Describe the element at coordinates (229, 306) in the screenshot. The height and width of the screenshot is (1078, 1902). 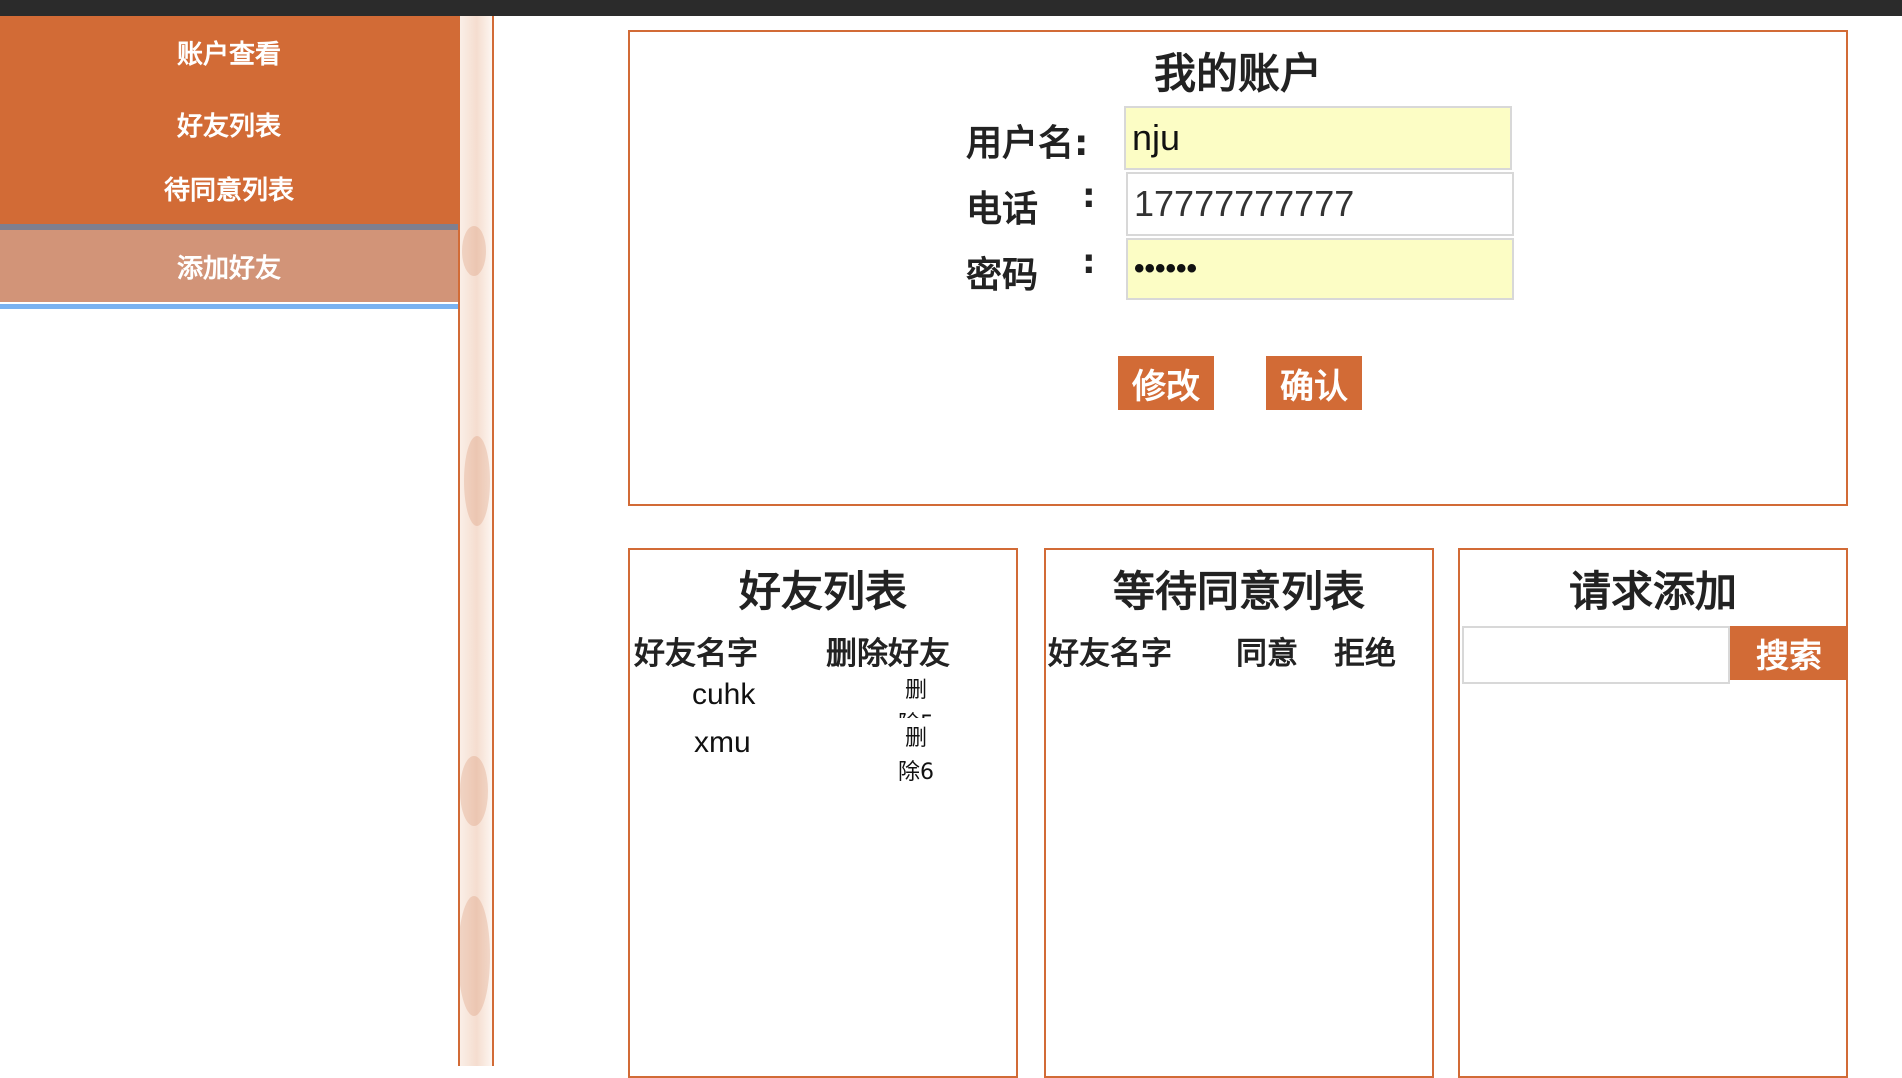
I see `sidebar-active-underline` at that location.